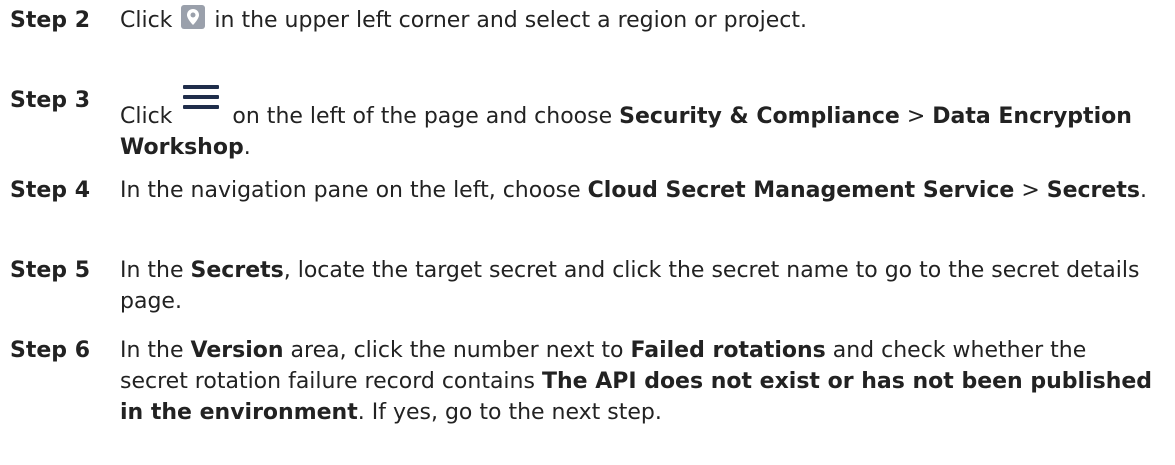 The height and width of the screenshot is (465, 1175). Describe the element at coordinates (50, 20) in the screenshot. I see `step-label: Step 2` at that location.